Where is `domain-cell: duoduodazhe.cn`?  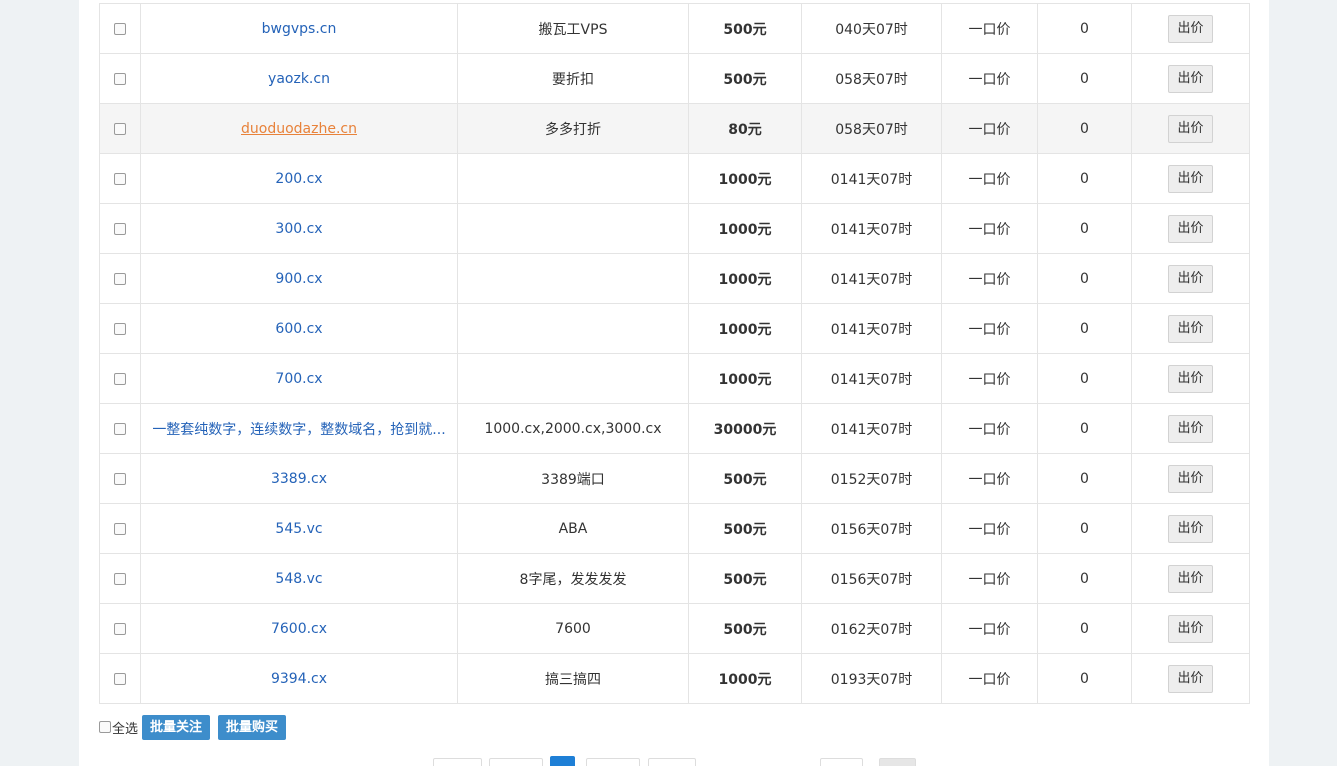
domain-cell: duoduodazhe.cn is located at coordinates (299, 128).